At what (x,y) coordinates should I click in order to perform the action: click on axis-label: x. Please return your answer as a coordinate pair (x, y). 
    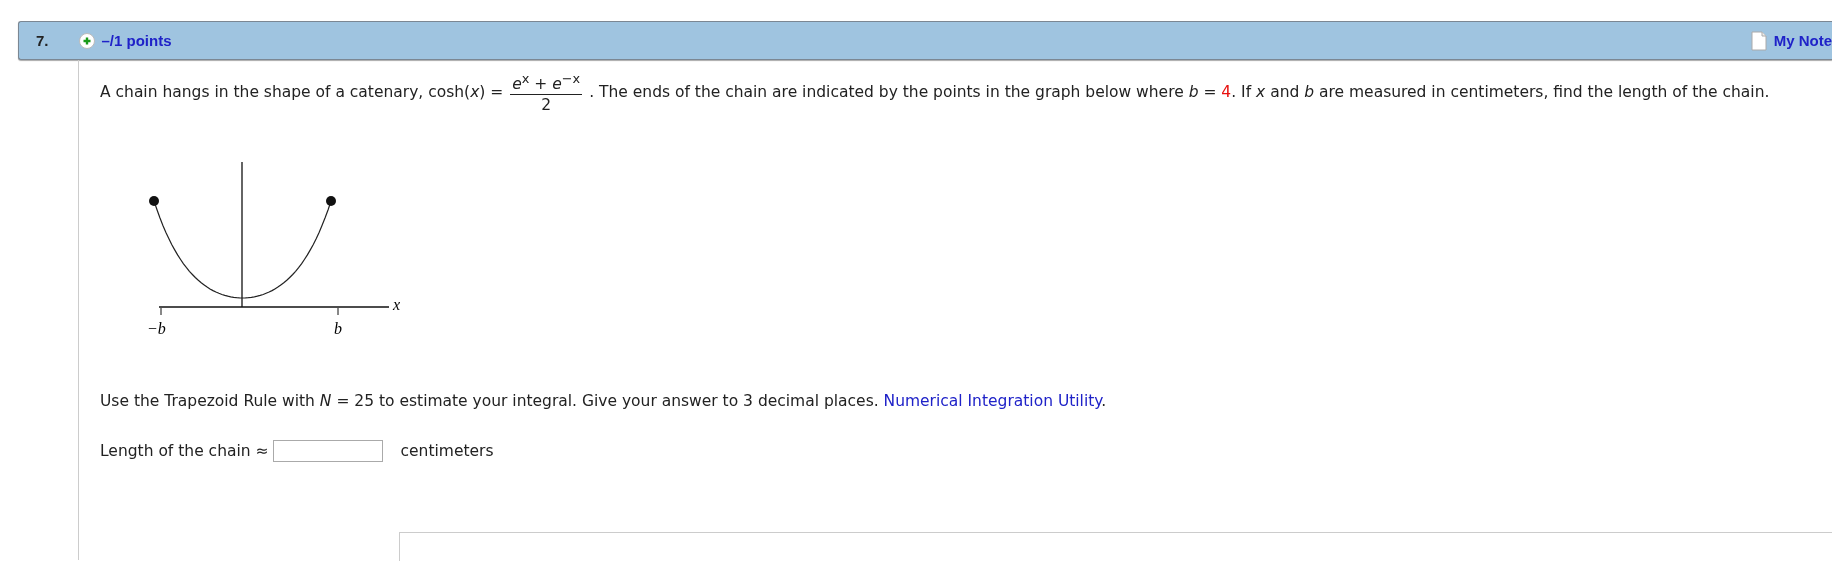
    Looking at the image, I should click on (397, 305).